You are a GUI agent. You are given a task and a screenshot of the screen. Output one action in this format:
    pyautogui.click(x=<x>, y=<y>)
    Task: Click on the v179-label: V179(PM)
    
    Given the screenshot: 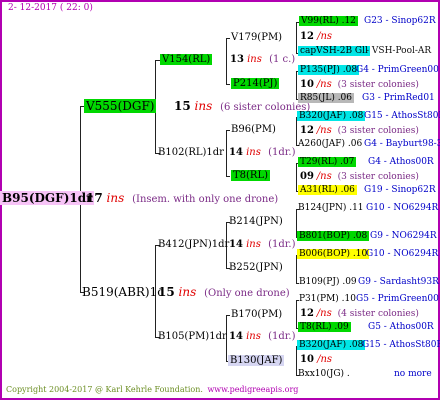 What is the action you would take?
    pyautogui.click(x=256, y=37)
    